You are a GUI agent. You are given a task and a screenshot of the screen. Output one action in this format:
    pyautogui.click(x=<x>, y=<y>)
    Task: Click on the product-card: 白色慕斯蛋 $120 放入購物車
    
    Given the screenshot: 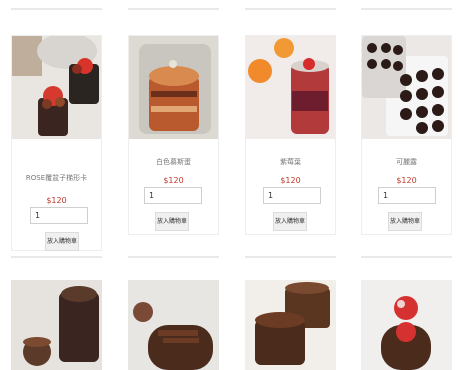 What is the action you would take?
    pyautogui.click(x=173, y=135)
    